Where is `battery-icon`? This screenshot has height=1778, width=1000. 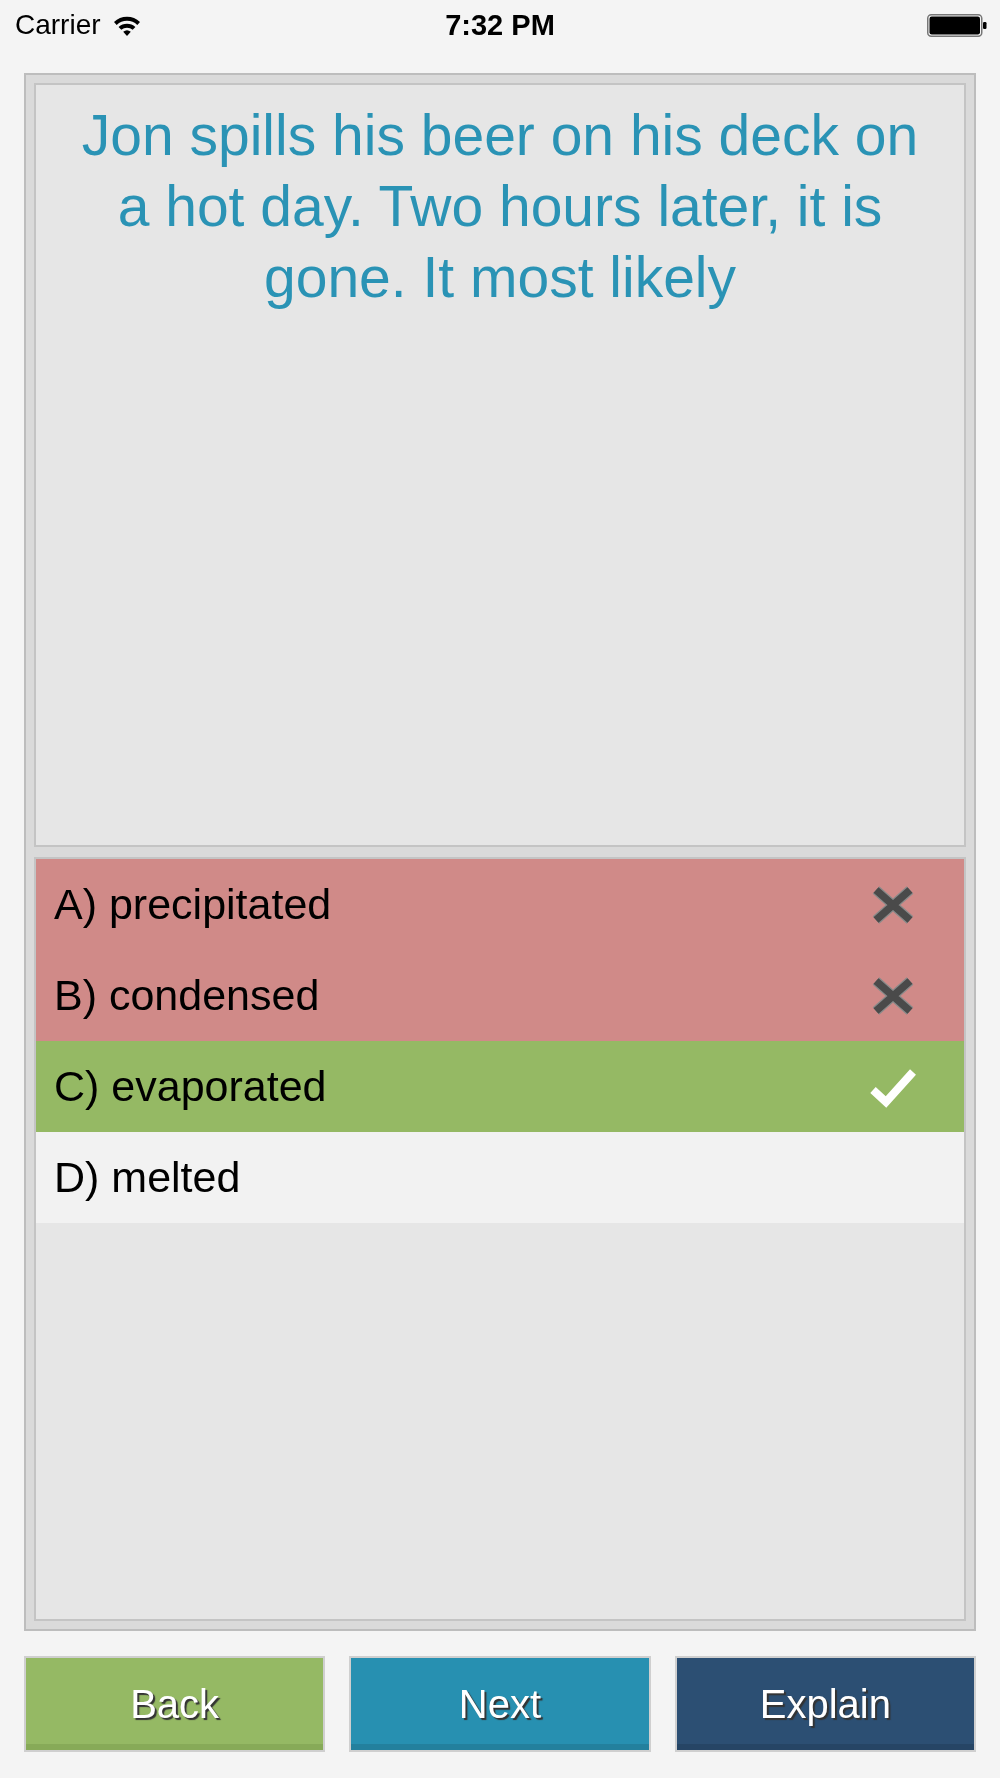
battery-icon is located at coordinates (957, 25).